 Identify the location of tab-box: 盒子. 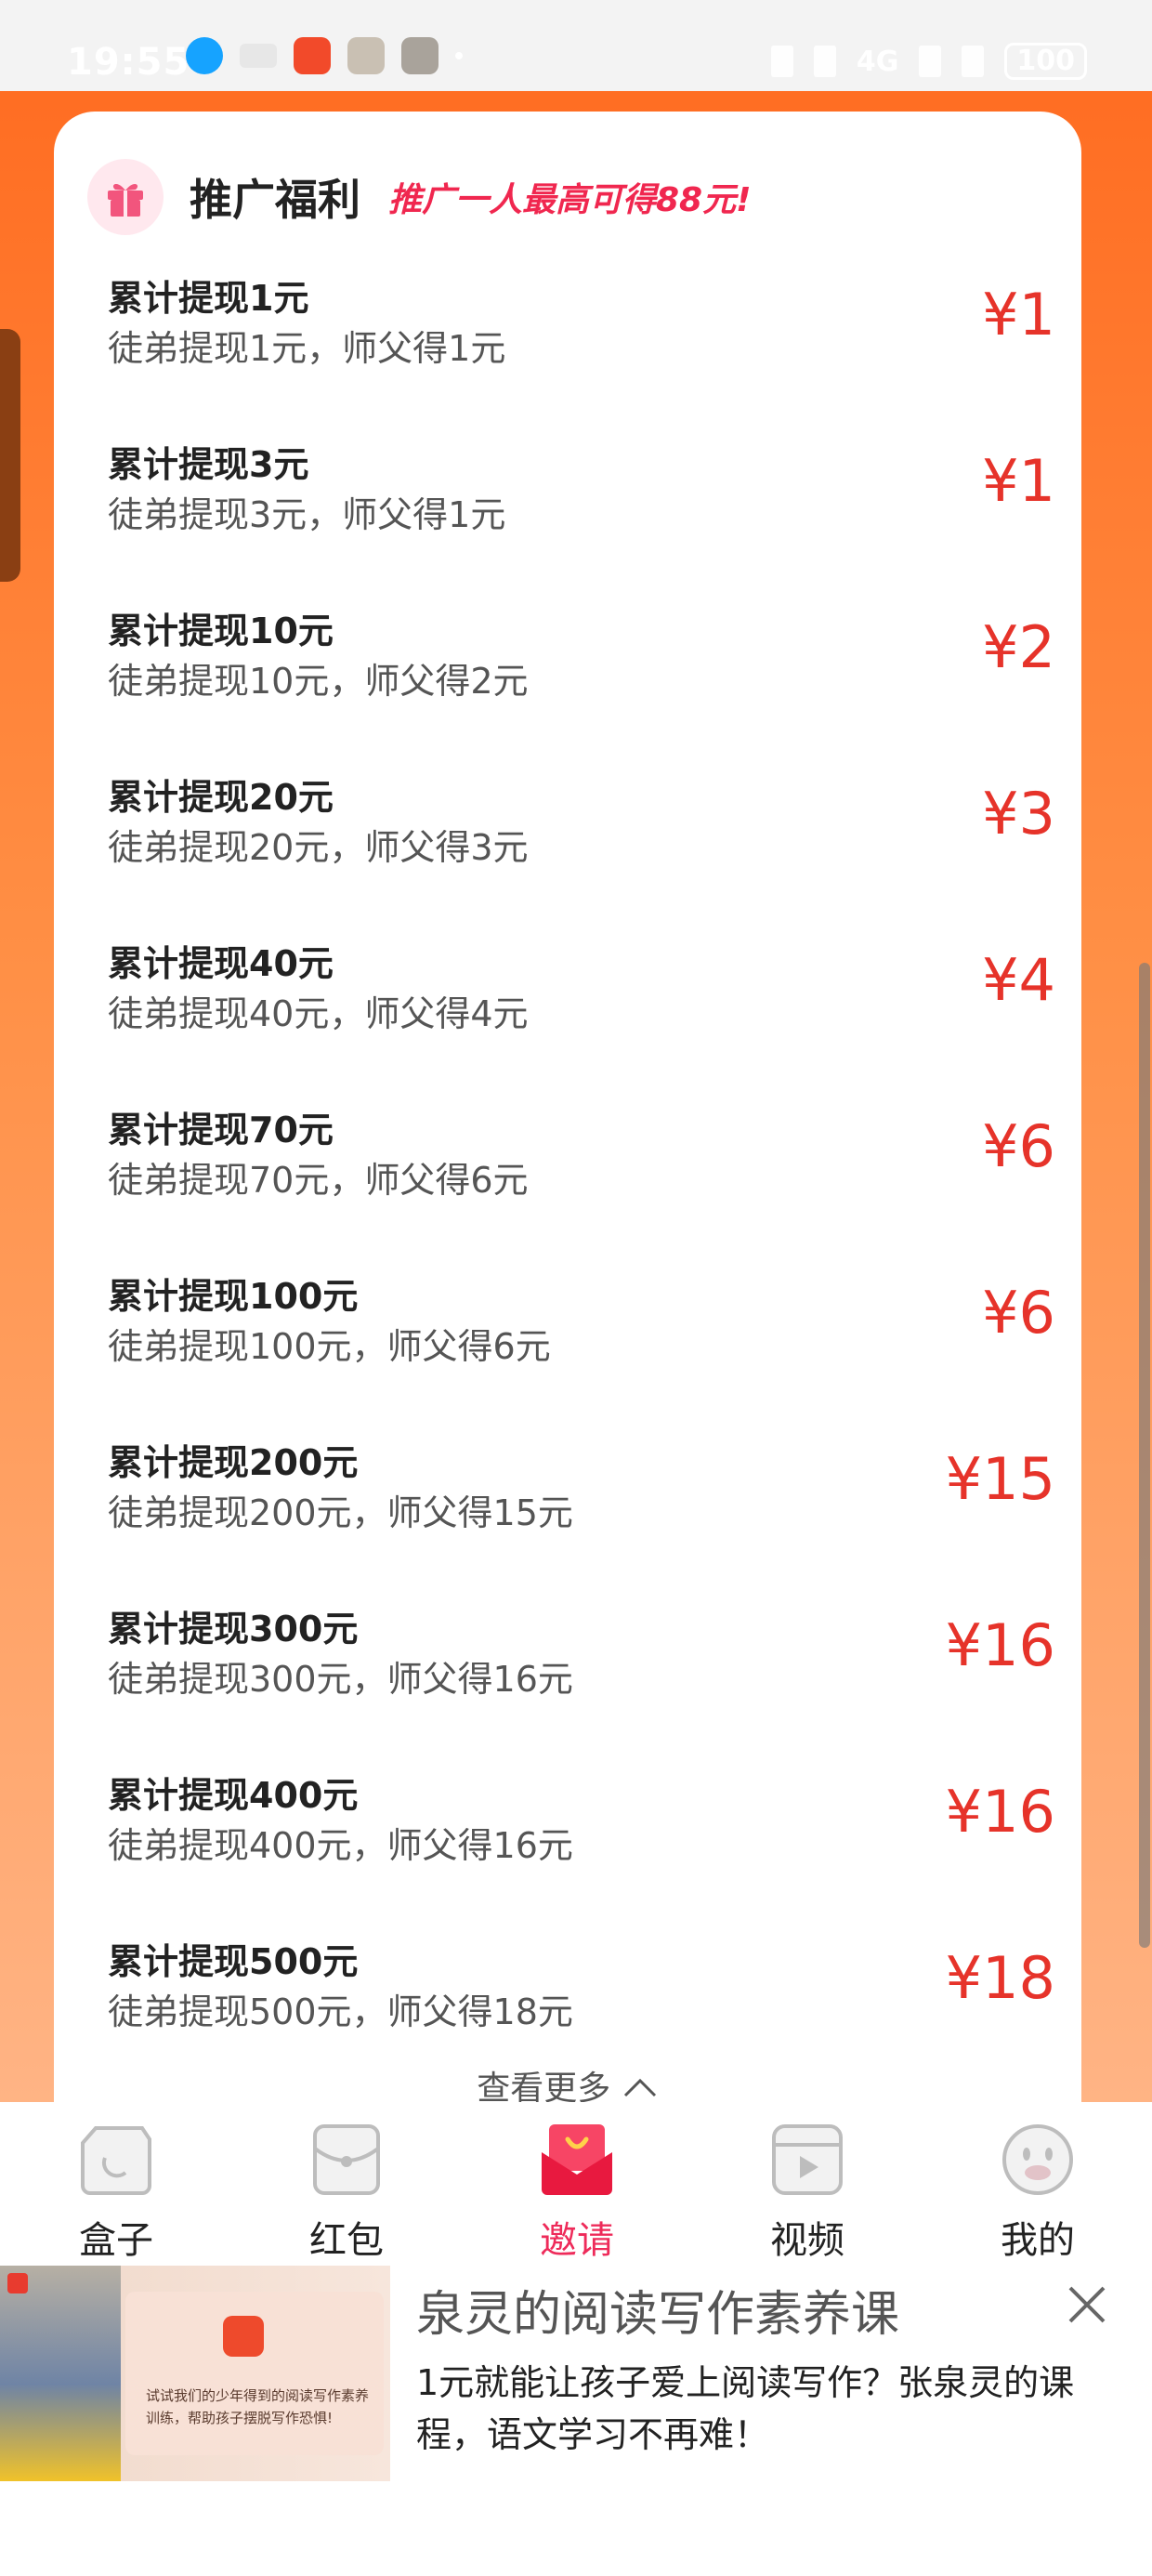
(116, 2192).